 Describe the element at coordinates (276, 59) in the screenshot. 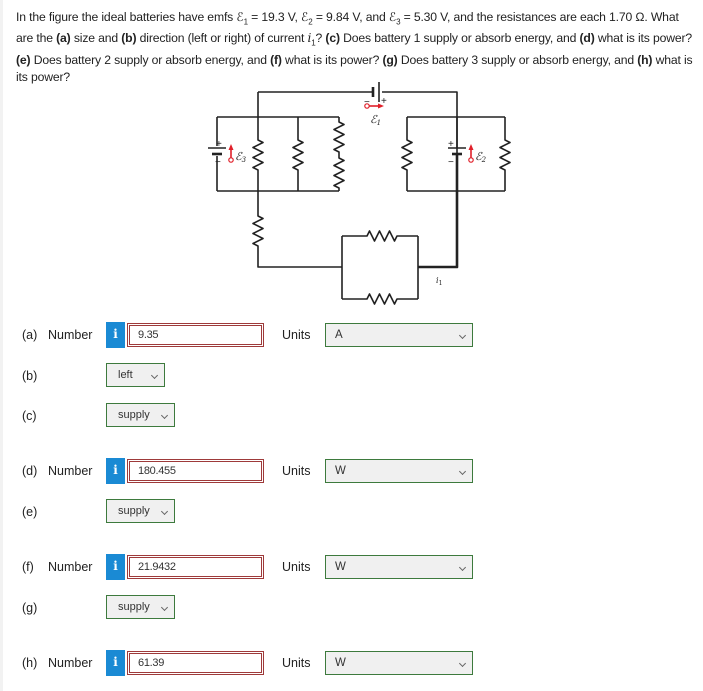

I see `question-segment: (f)` at that location.